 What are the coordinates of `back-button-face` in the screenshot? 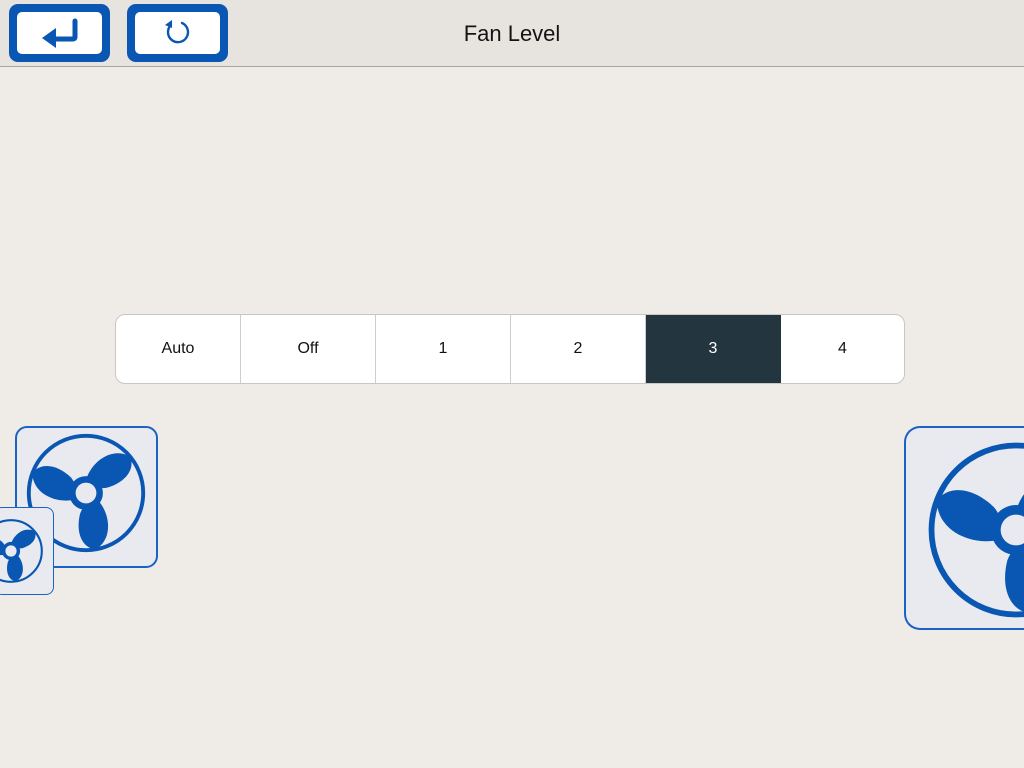 It's located at (59, 33).